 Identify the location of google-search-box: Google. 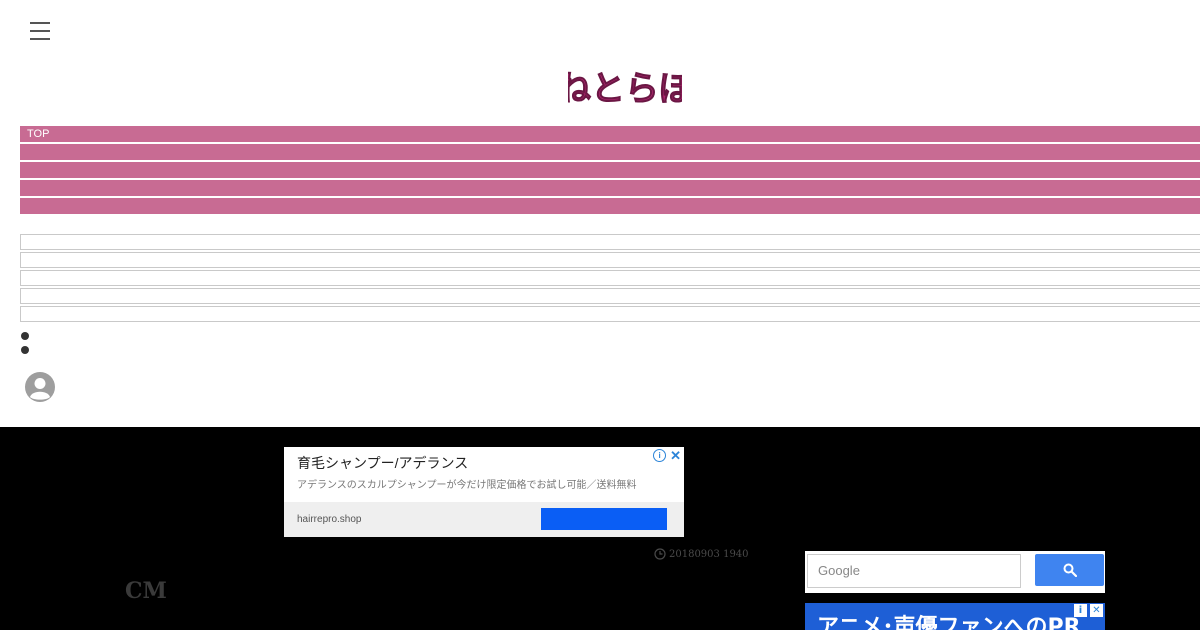
(955, 572).